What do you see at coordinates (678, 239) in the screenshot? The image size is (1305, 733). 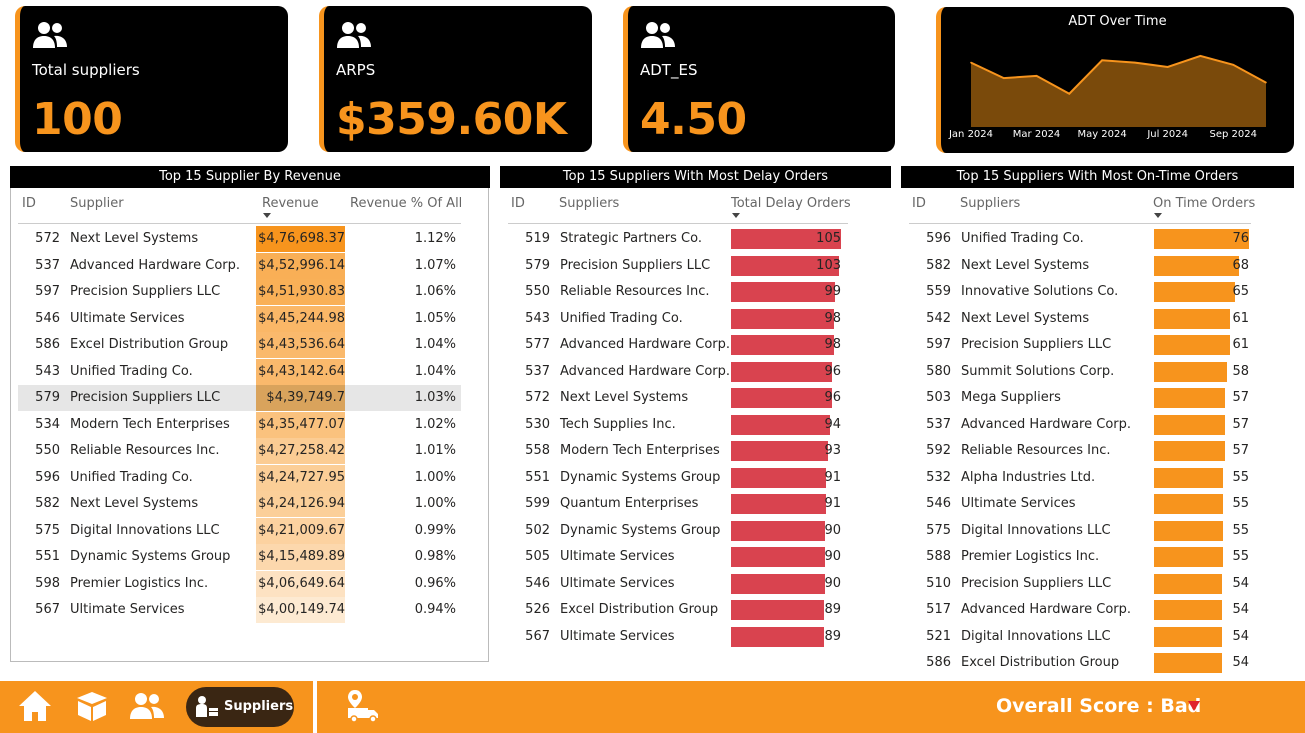 I see `table-row: 519 Strategic Partners Co. 105` at bounding box center [678, 239].